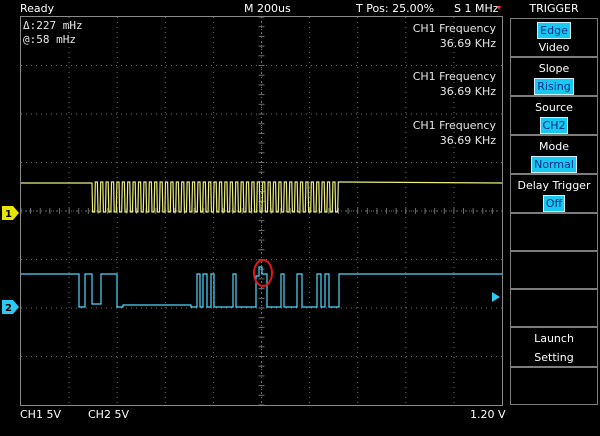  Describe the element at coordinates (467, 140) in the screenshot. I see `measurement-3-value: 36.69 KHz` at that location.